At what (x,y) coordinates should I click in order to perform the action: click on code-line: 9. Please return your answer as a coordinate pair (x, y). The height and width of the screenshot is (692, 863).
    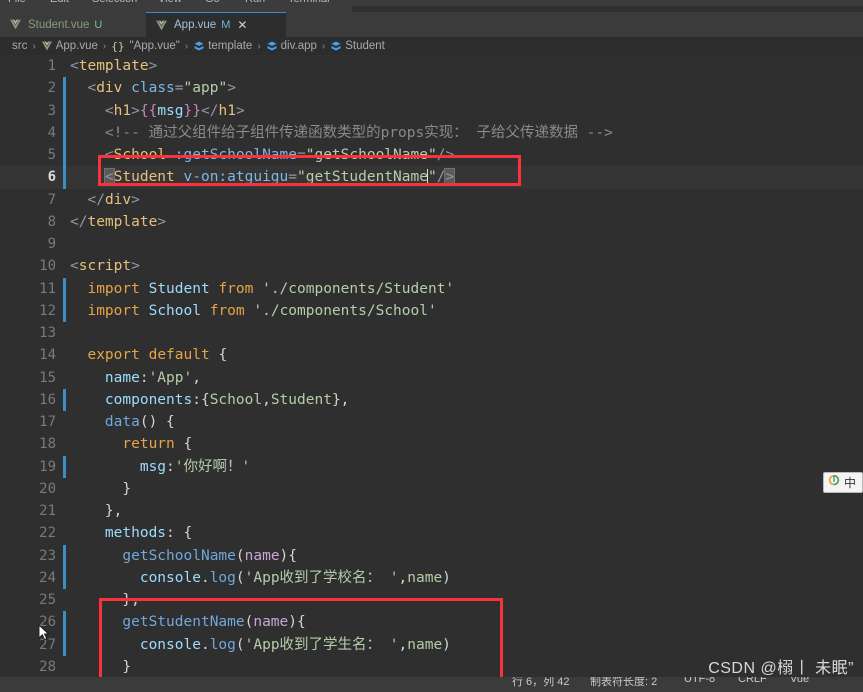
    Looking at the image, I should click on (431, 244).